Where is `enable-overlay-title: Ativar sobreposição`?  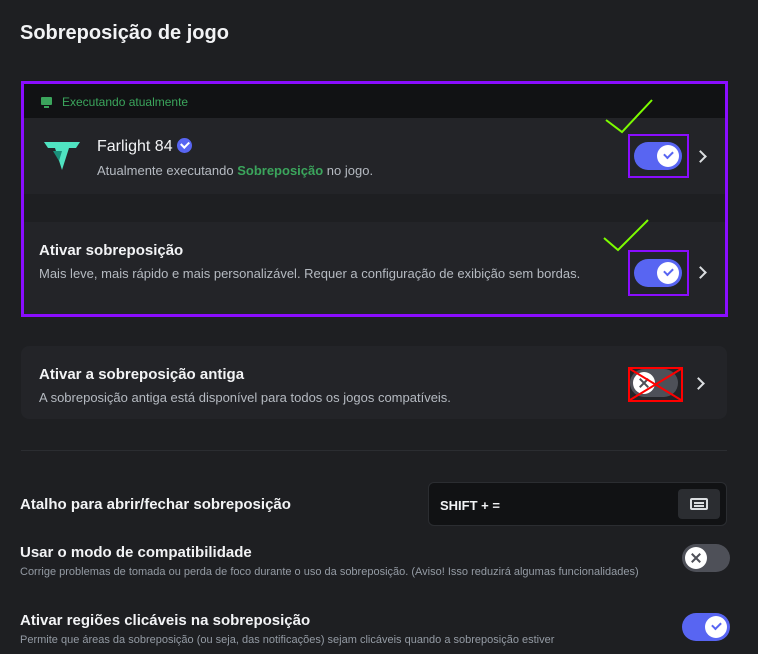 enable-overlay-title: Ativar sobreposição is located at coordinates (111, 250).